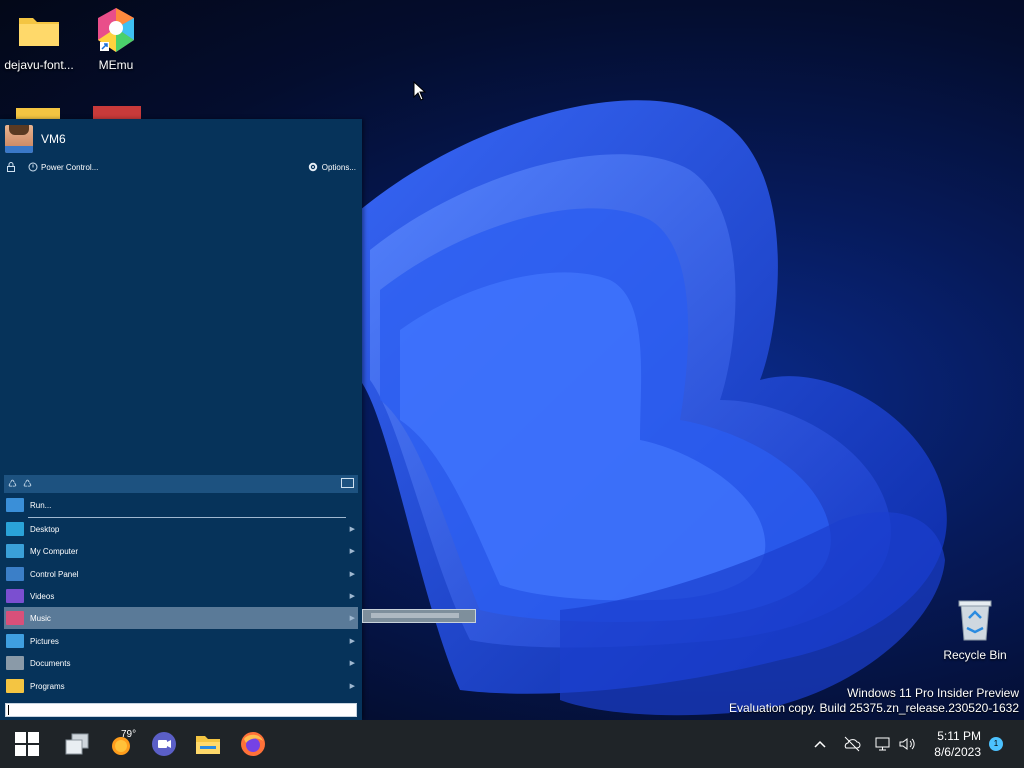 This screenshot has width=1024, height=768. I want to click on watermark-edition: Windows 11 Pro Insider Preview, so click(933, 693).